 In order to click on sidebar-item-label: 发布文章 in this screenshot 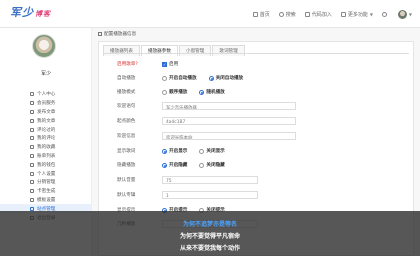, I will do `click(46, 112)`.